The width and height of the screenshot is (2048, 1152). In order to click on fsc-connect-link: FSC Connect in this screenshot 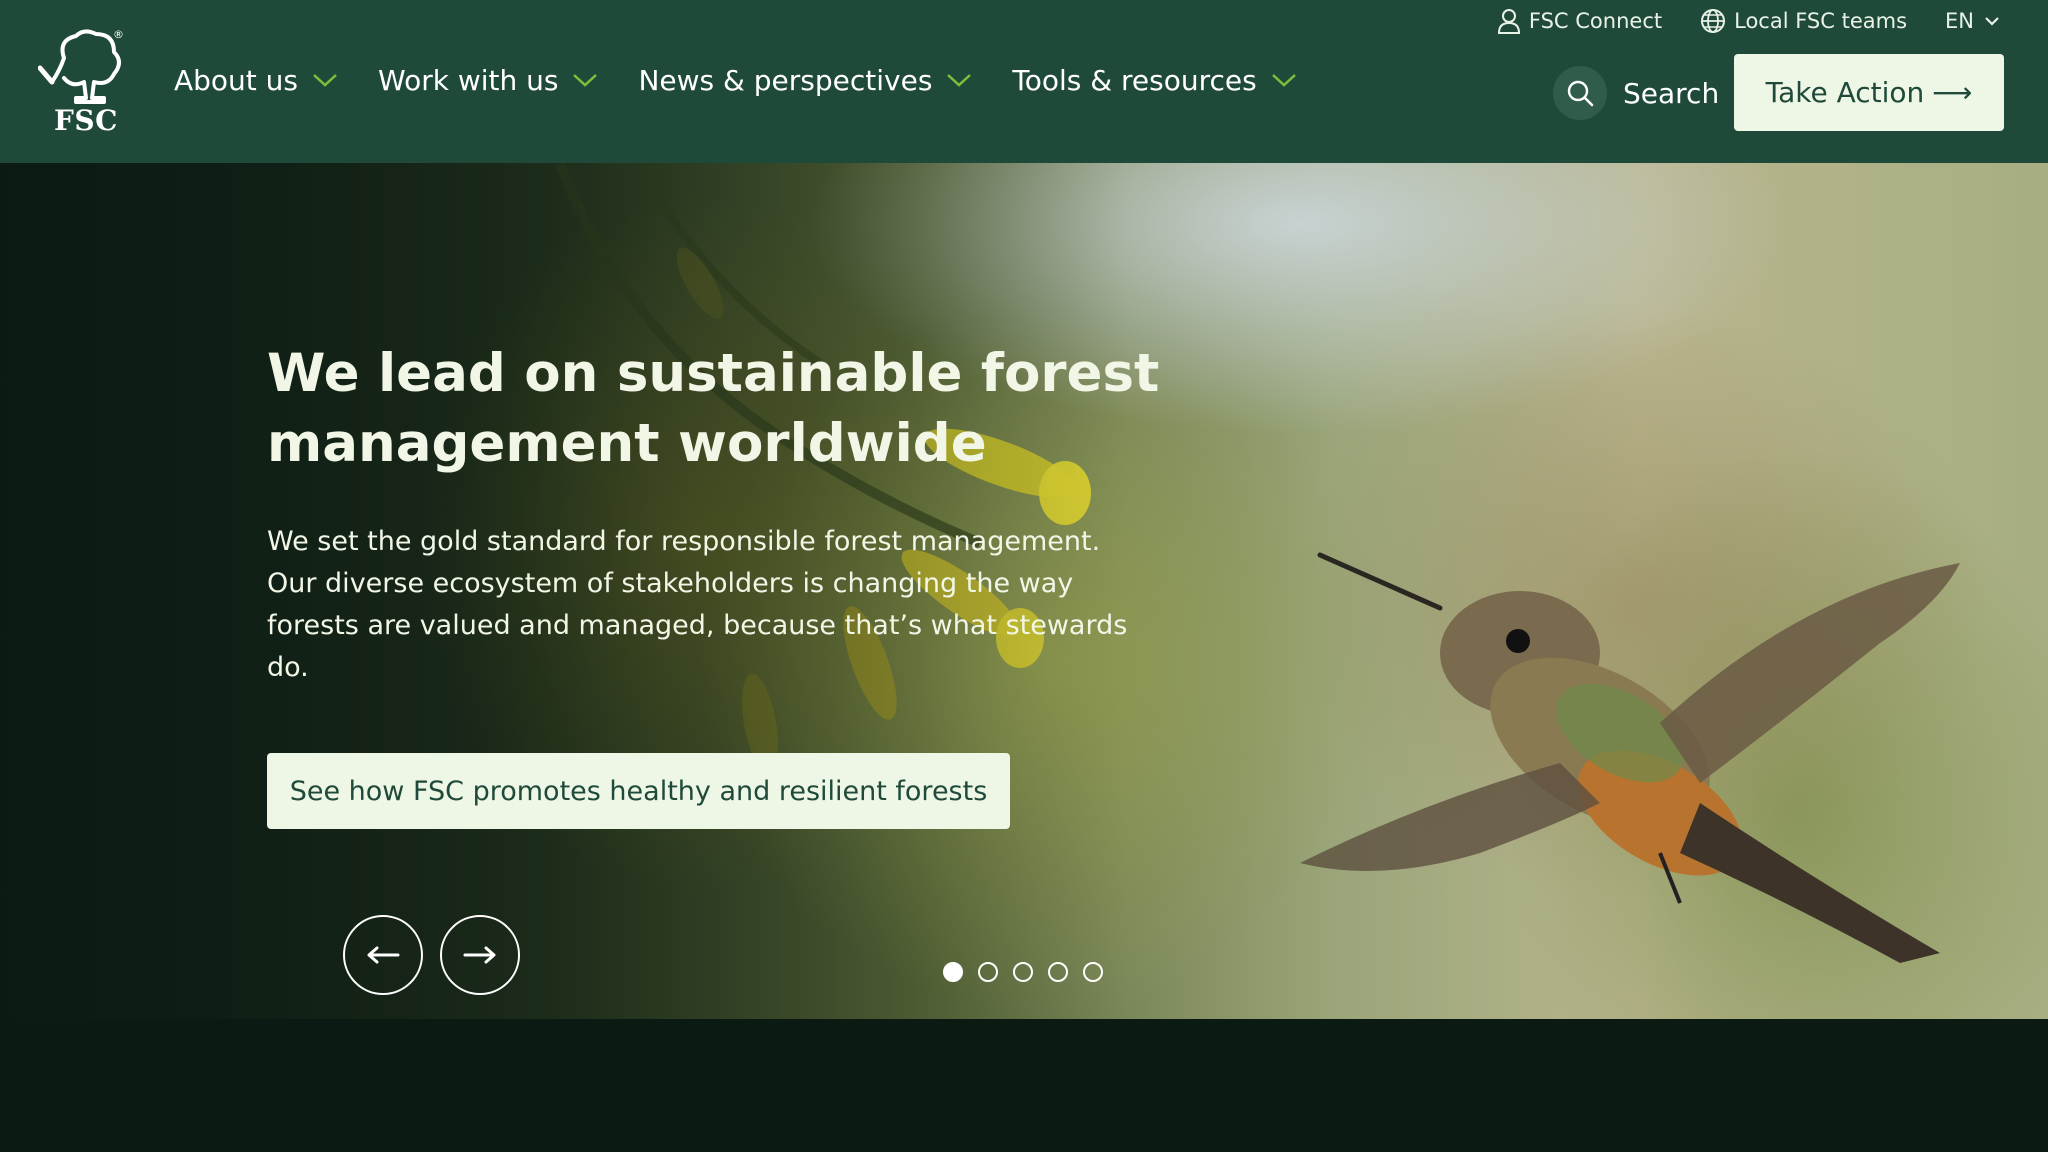, I will do `click(1579, 21)`.